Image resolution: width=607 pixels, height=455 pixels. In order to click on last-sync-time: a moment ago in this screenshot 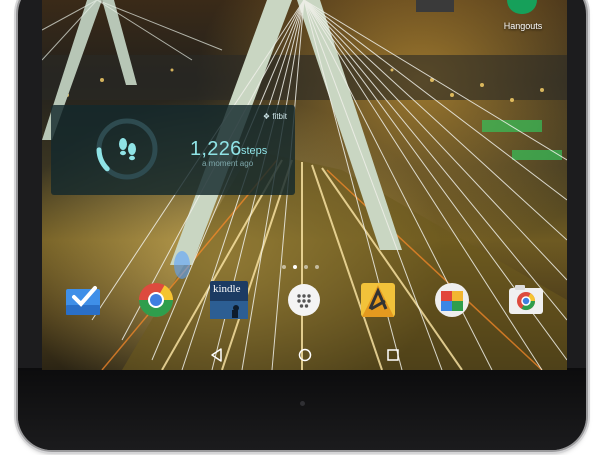, I will do `click(228, 163)`.